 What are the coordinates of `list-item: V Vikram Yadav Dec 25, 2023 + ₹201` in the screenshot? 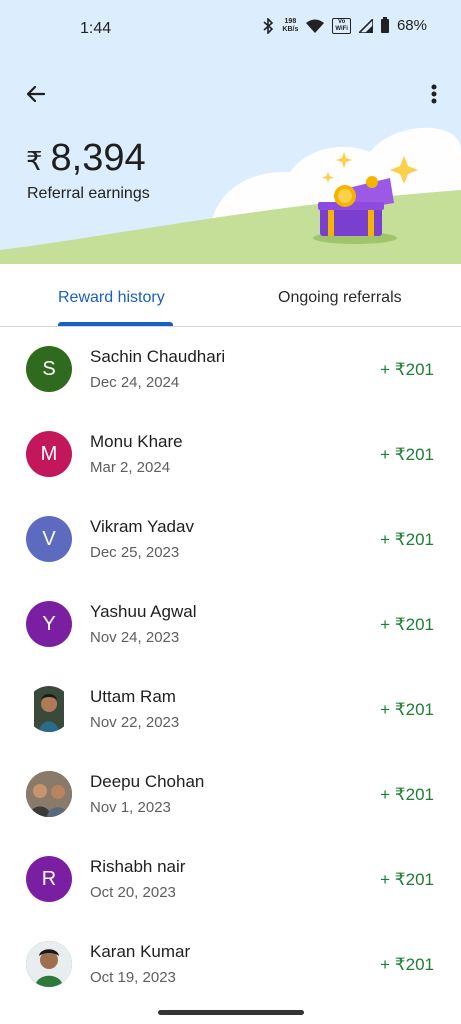 It's located at (230, 539).